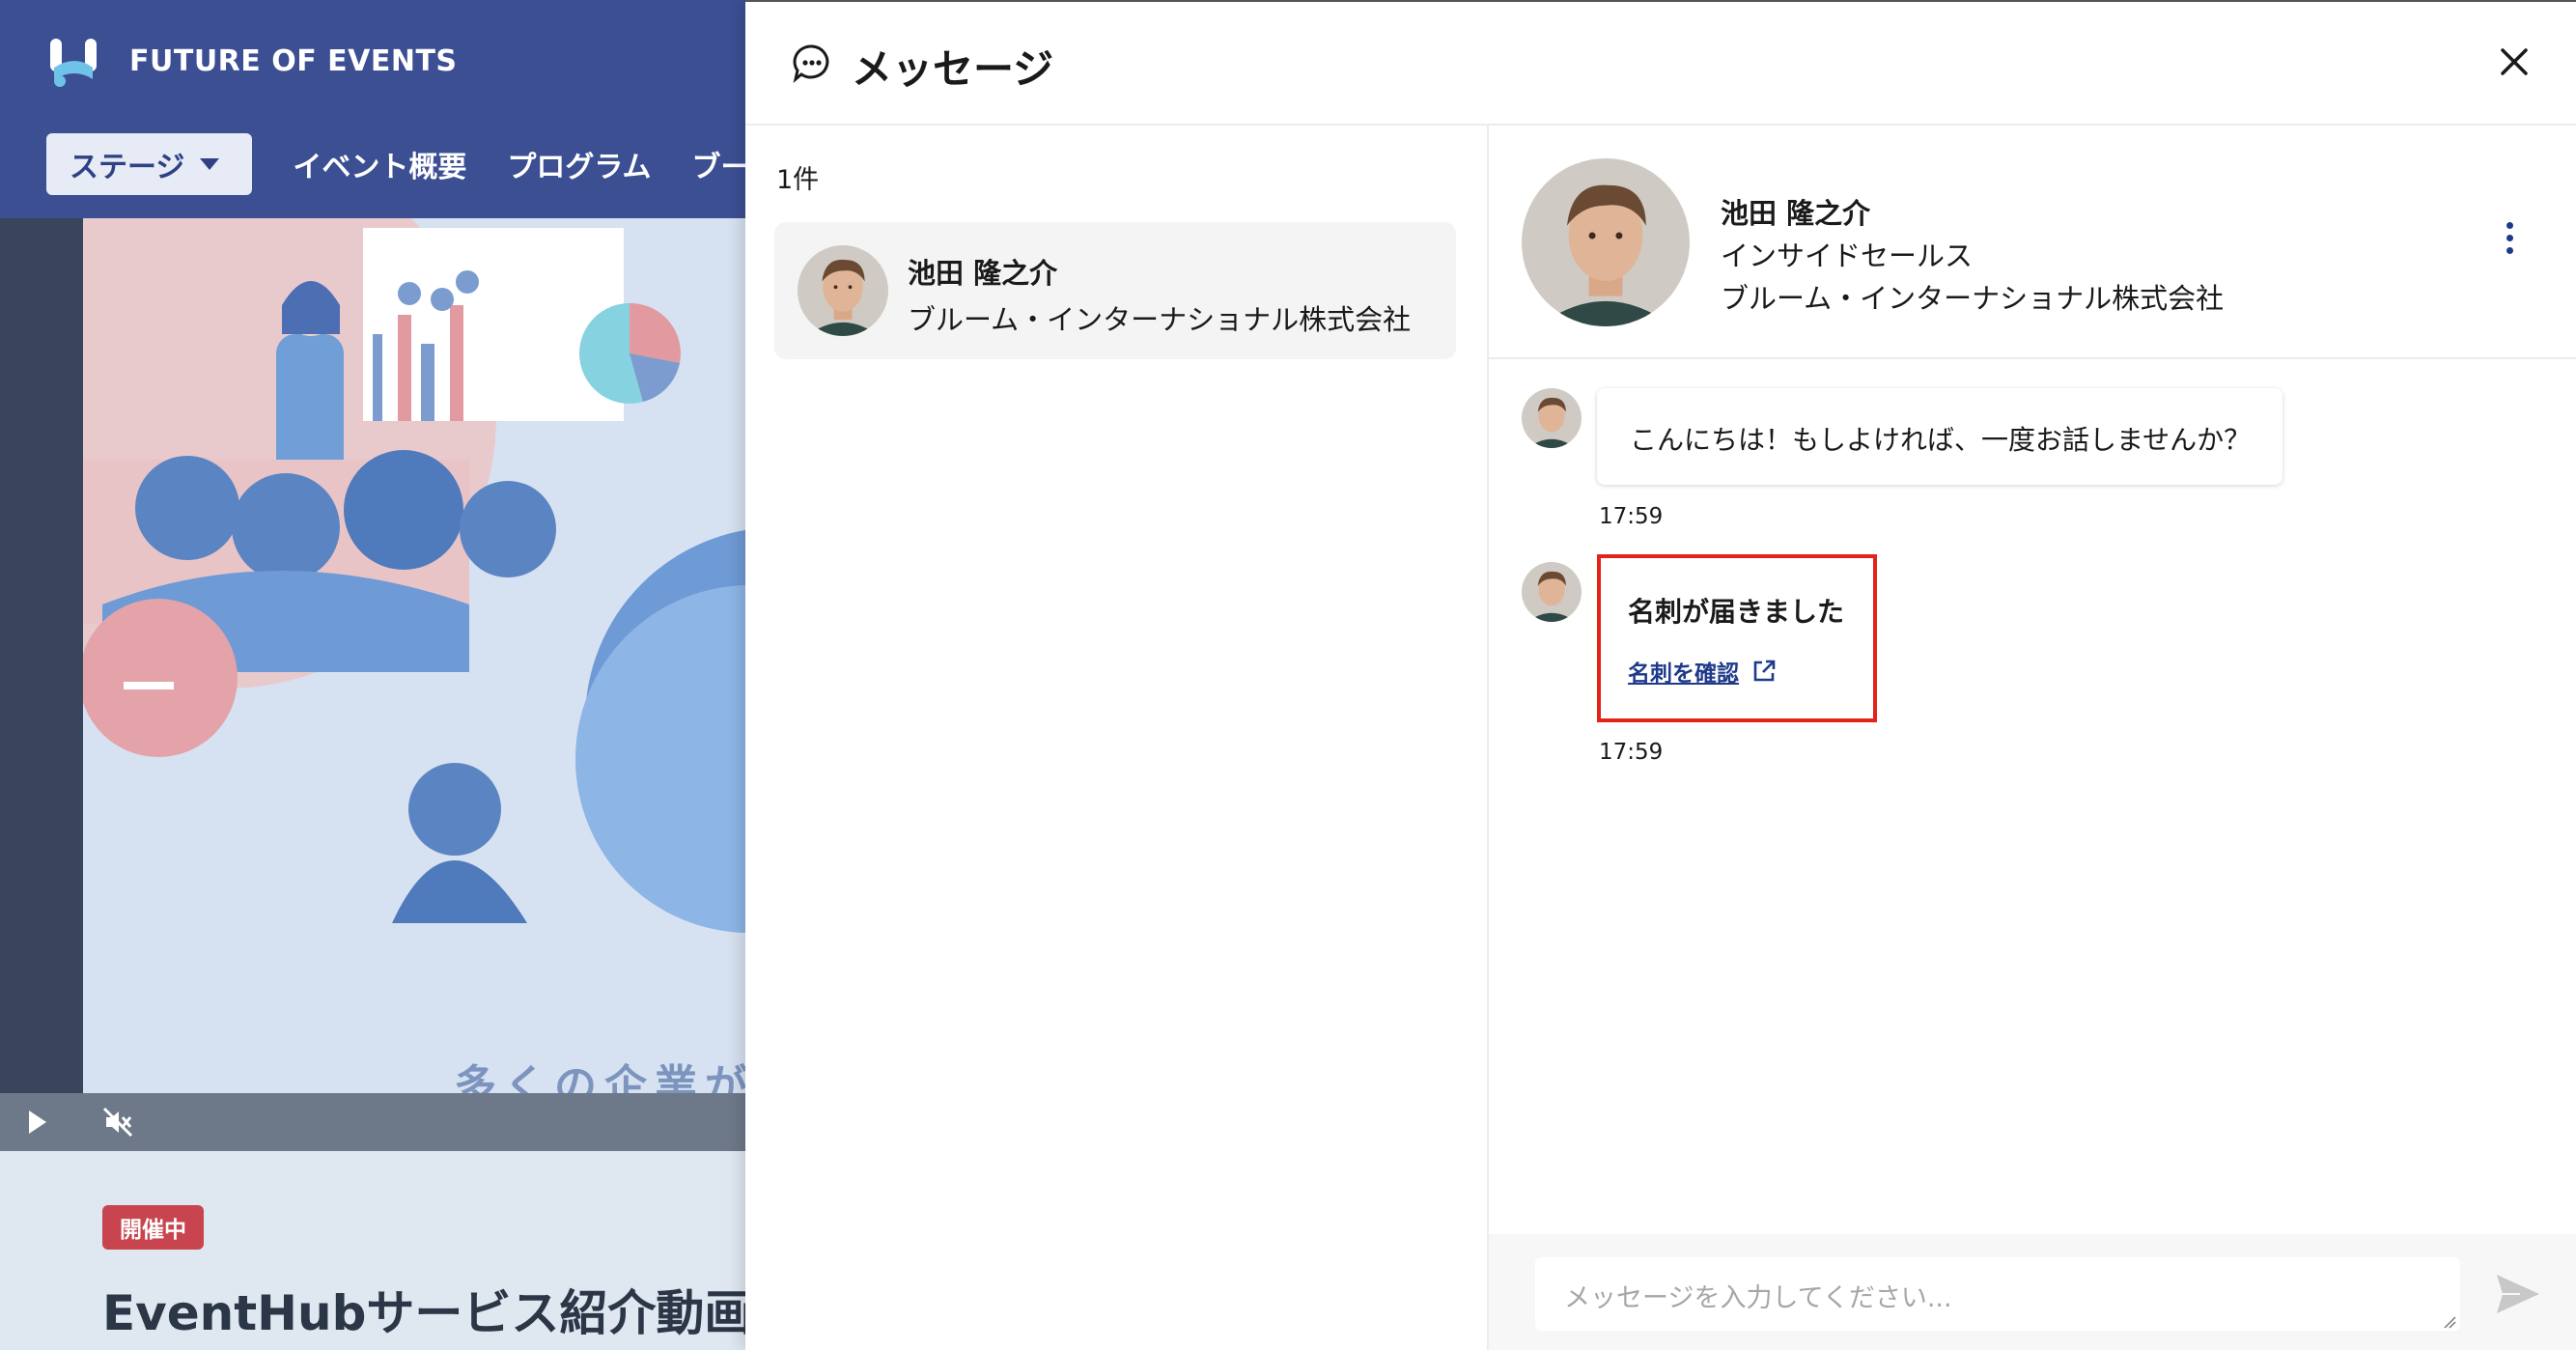 The image size is (2576, 1350). I want to click on event-title: EventHubサービス紹介動画, so click(424, 1313).